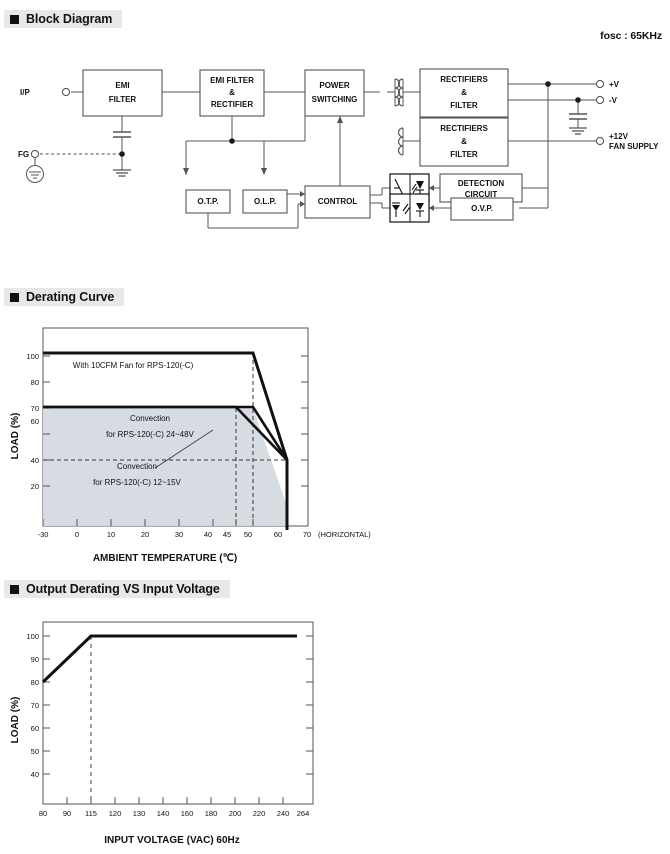 Image resolution: width=670 pixels, height=854 pixels. Describe the element at coordinates (35, 751) in the screenshot. I see `ytick-label-50: 50` at that location.